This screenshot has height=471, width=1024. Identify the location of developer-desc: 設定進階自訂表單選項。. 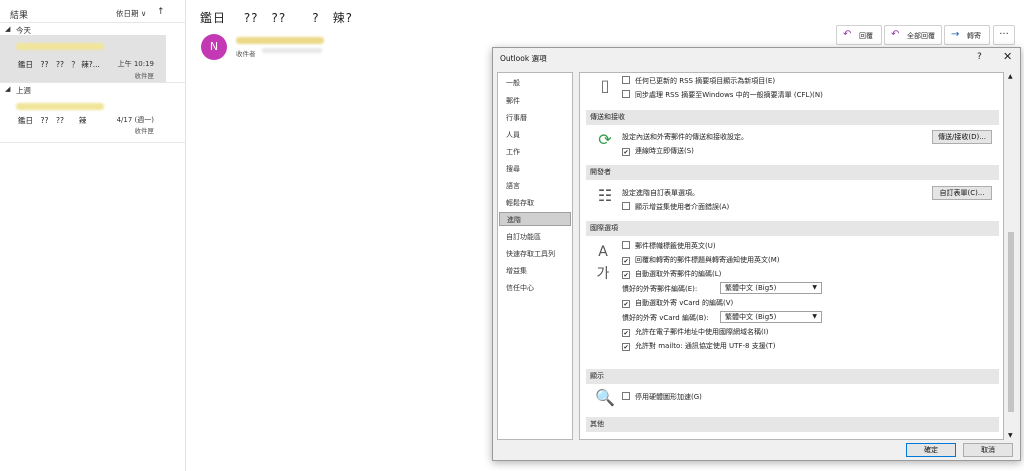
(660, 193).